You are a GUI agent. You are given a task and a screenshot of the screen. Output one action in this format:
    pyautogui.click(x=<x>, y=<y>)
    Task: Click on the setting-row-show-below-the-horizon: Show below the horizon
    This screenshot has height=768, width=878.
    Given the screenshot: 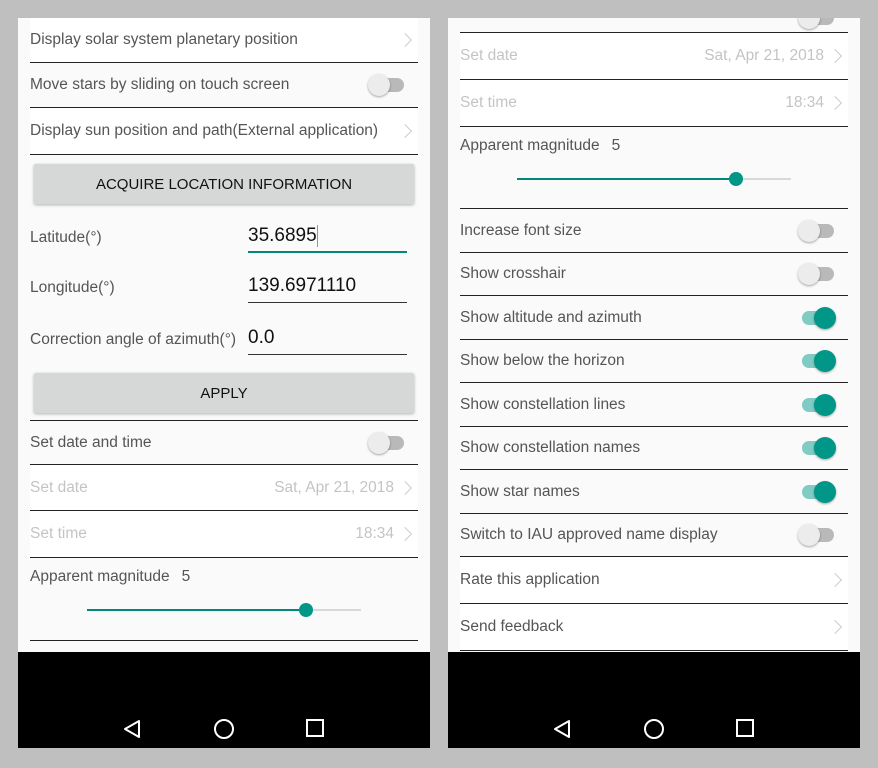 What is the action you would take?
    pyautogui.click(x=654, y=361)
    